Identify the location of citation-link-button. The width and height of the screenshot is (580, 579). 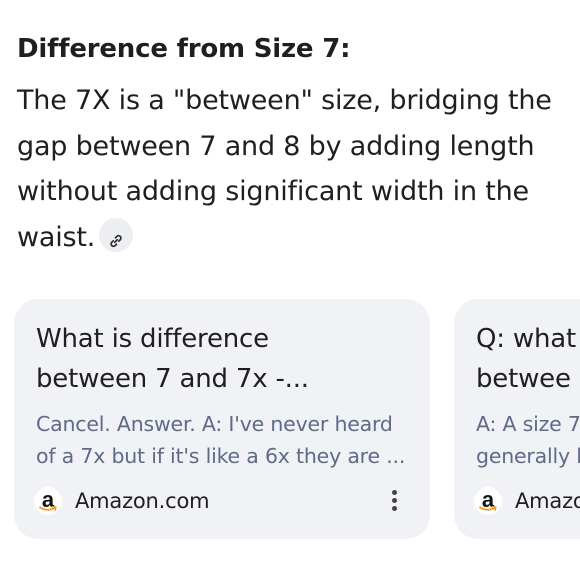
(116, 235).